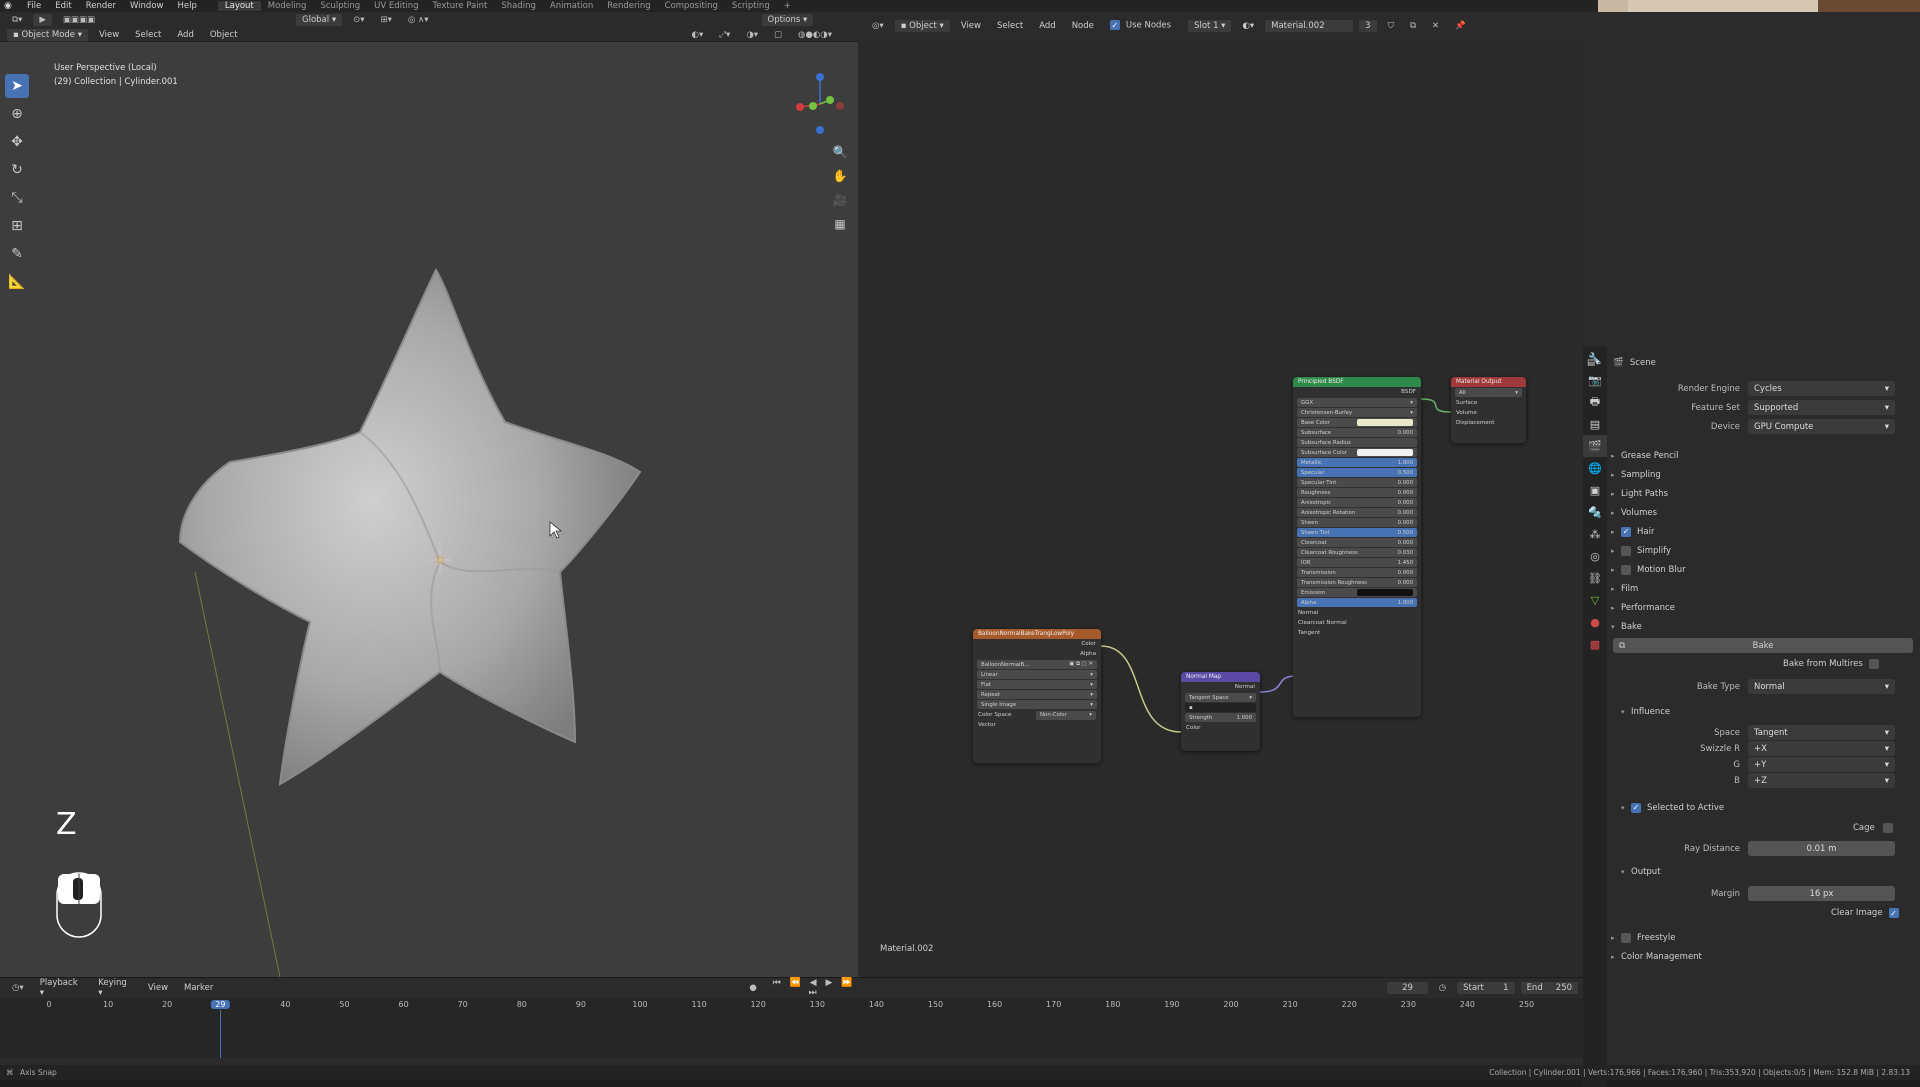  Describe the element at coordinates (319, 19) in the screenshot. I see `transform-orientation-dropdown: Global ▾` at that location.